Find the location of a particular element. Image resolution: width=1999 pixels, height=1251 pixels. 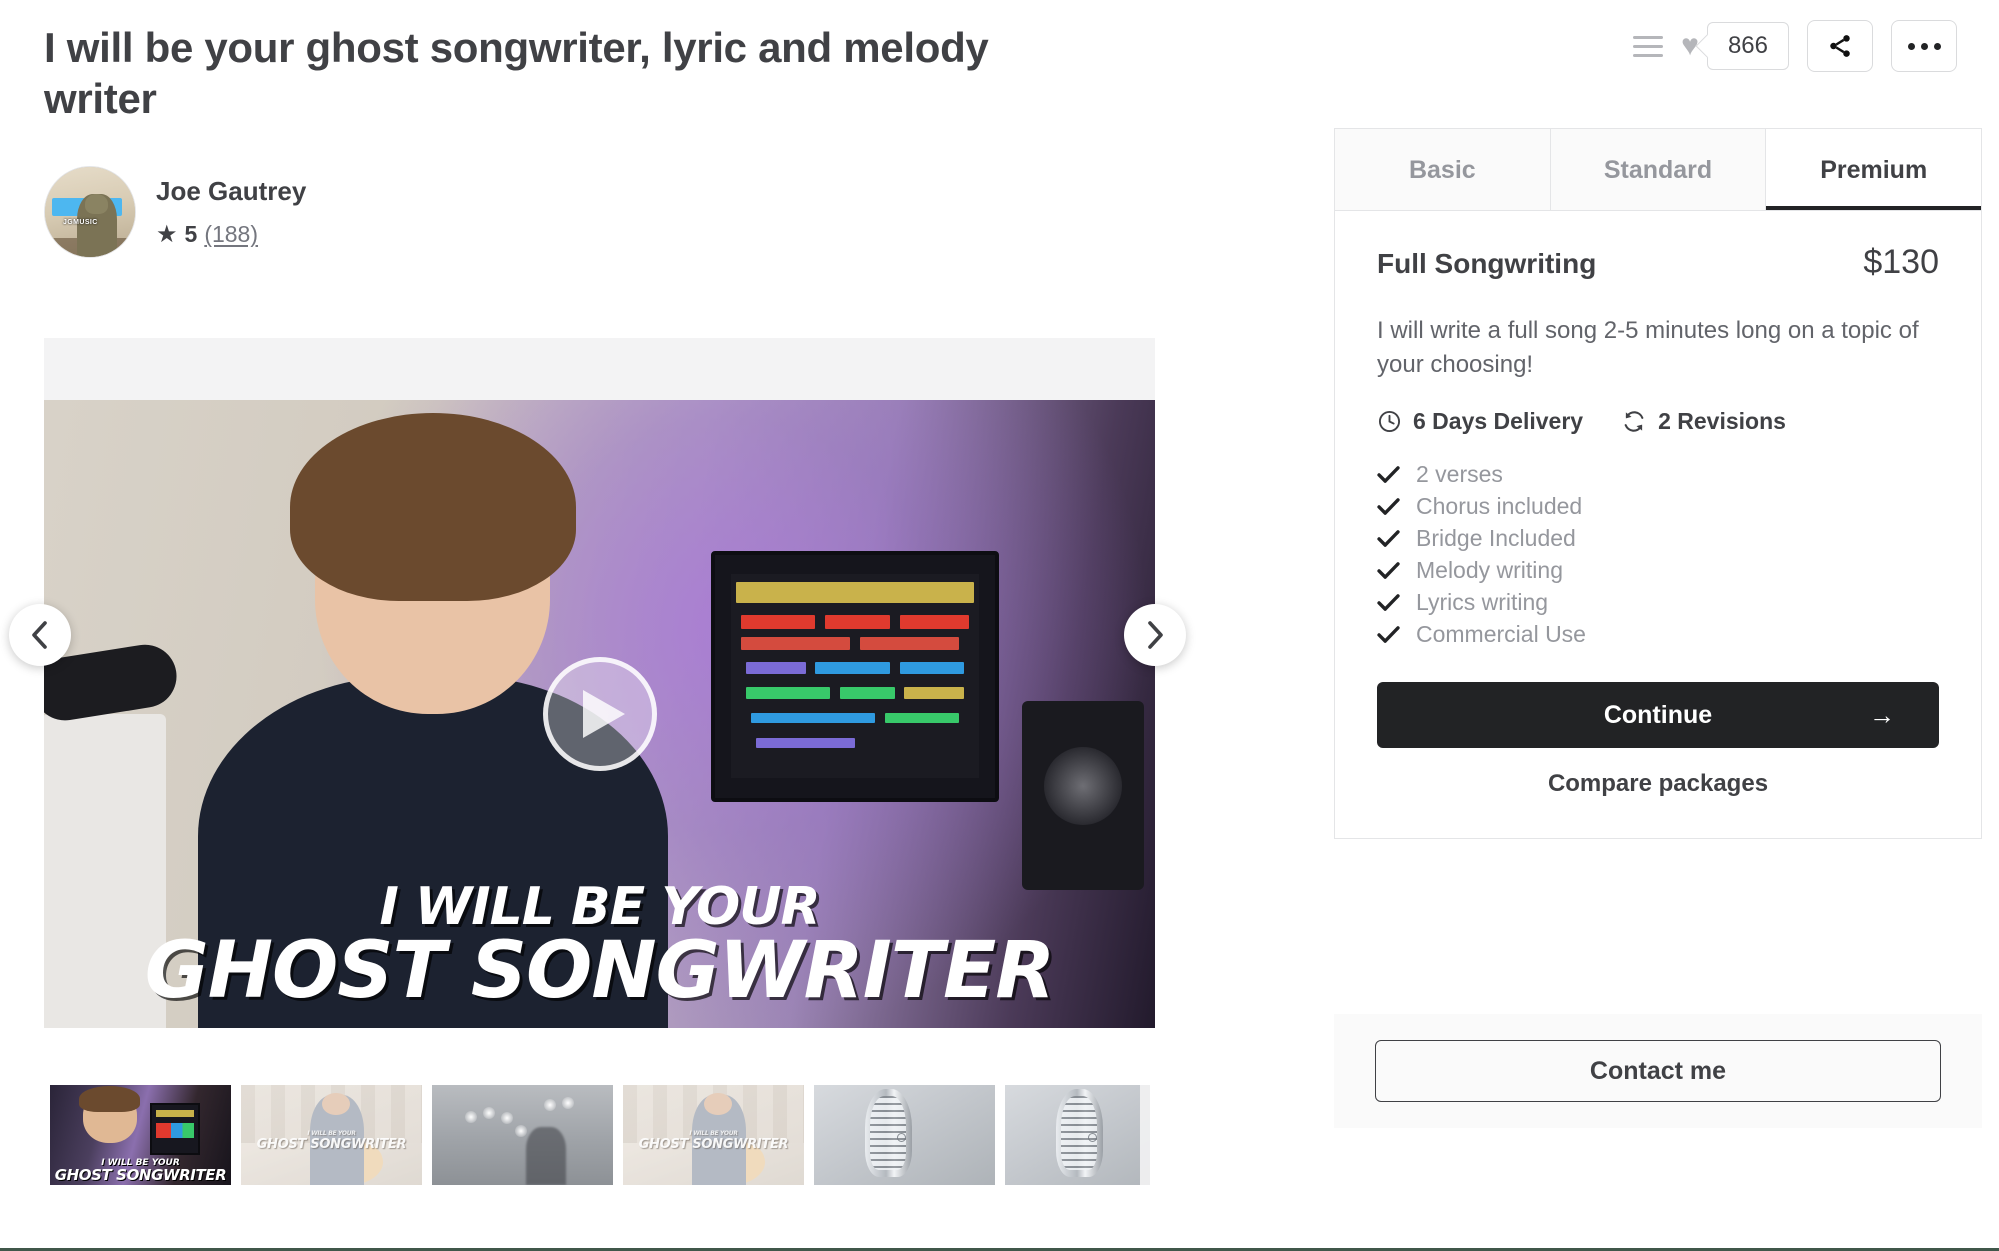

share-icon is located at coordinates (1840, 46).